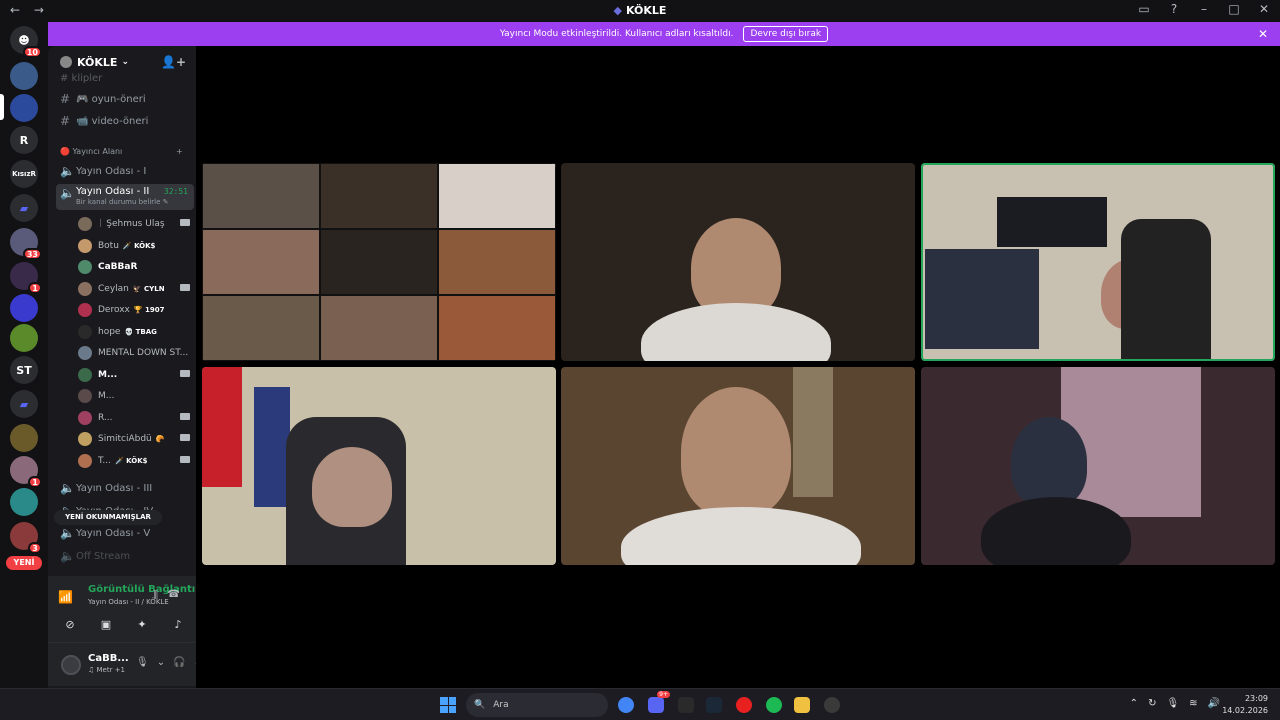 Image resolution: width=1280 pixels, height=720 pixels. I want to click on voice-member: Deroxx 🏆 1907, so click(135, 310).